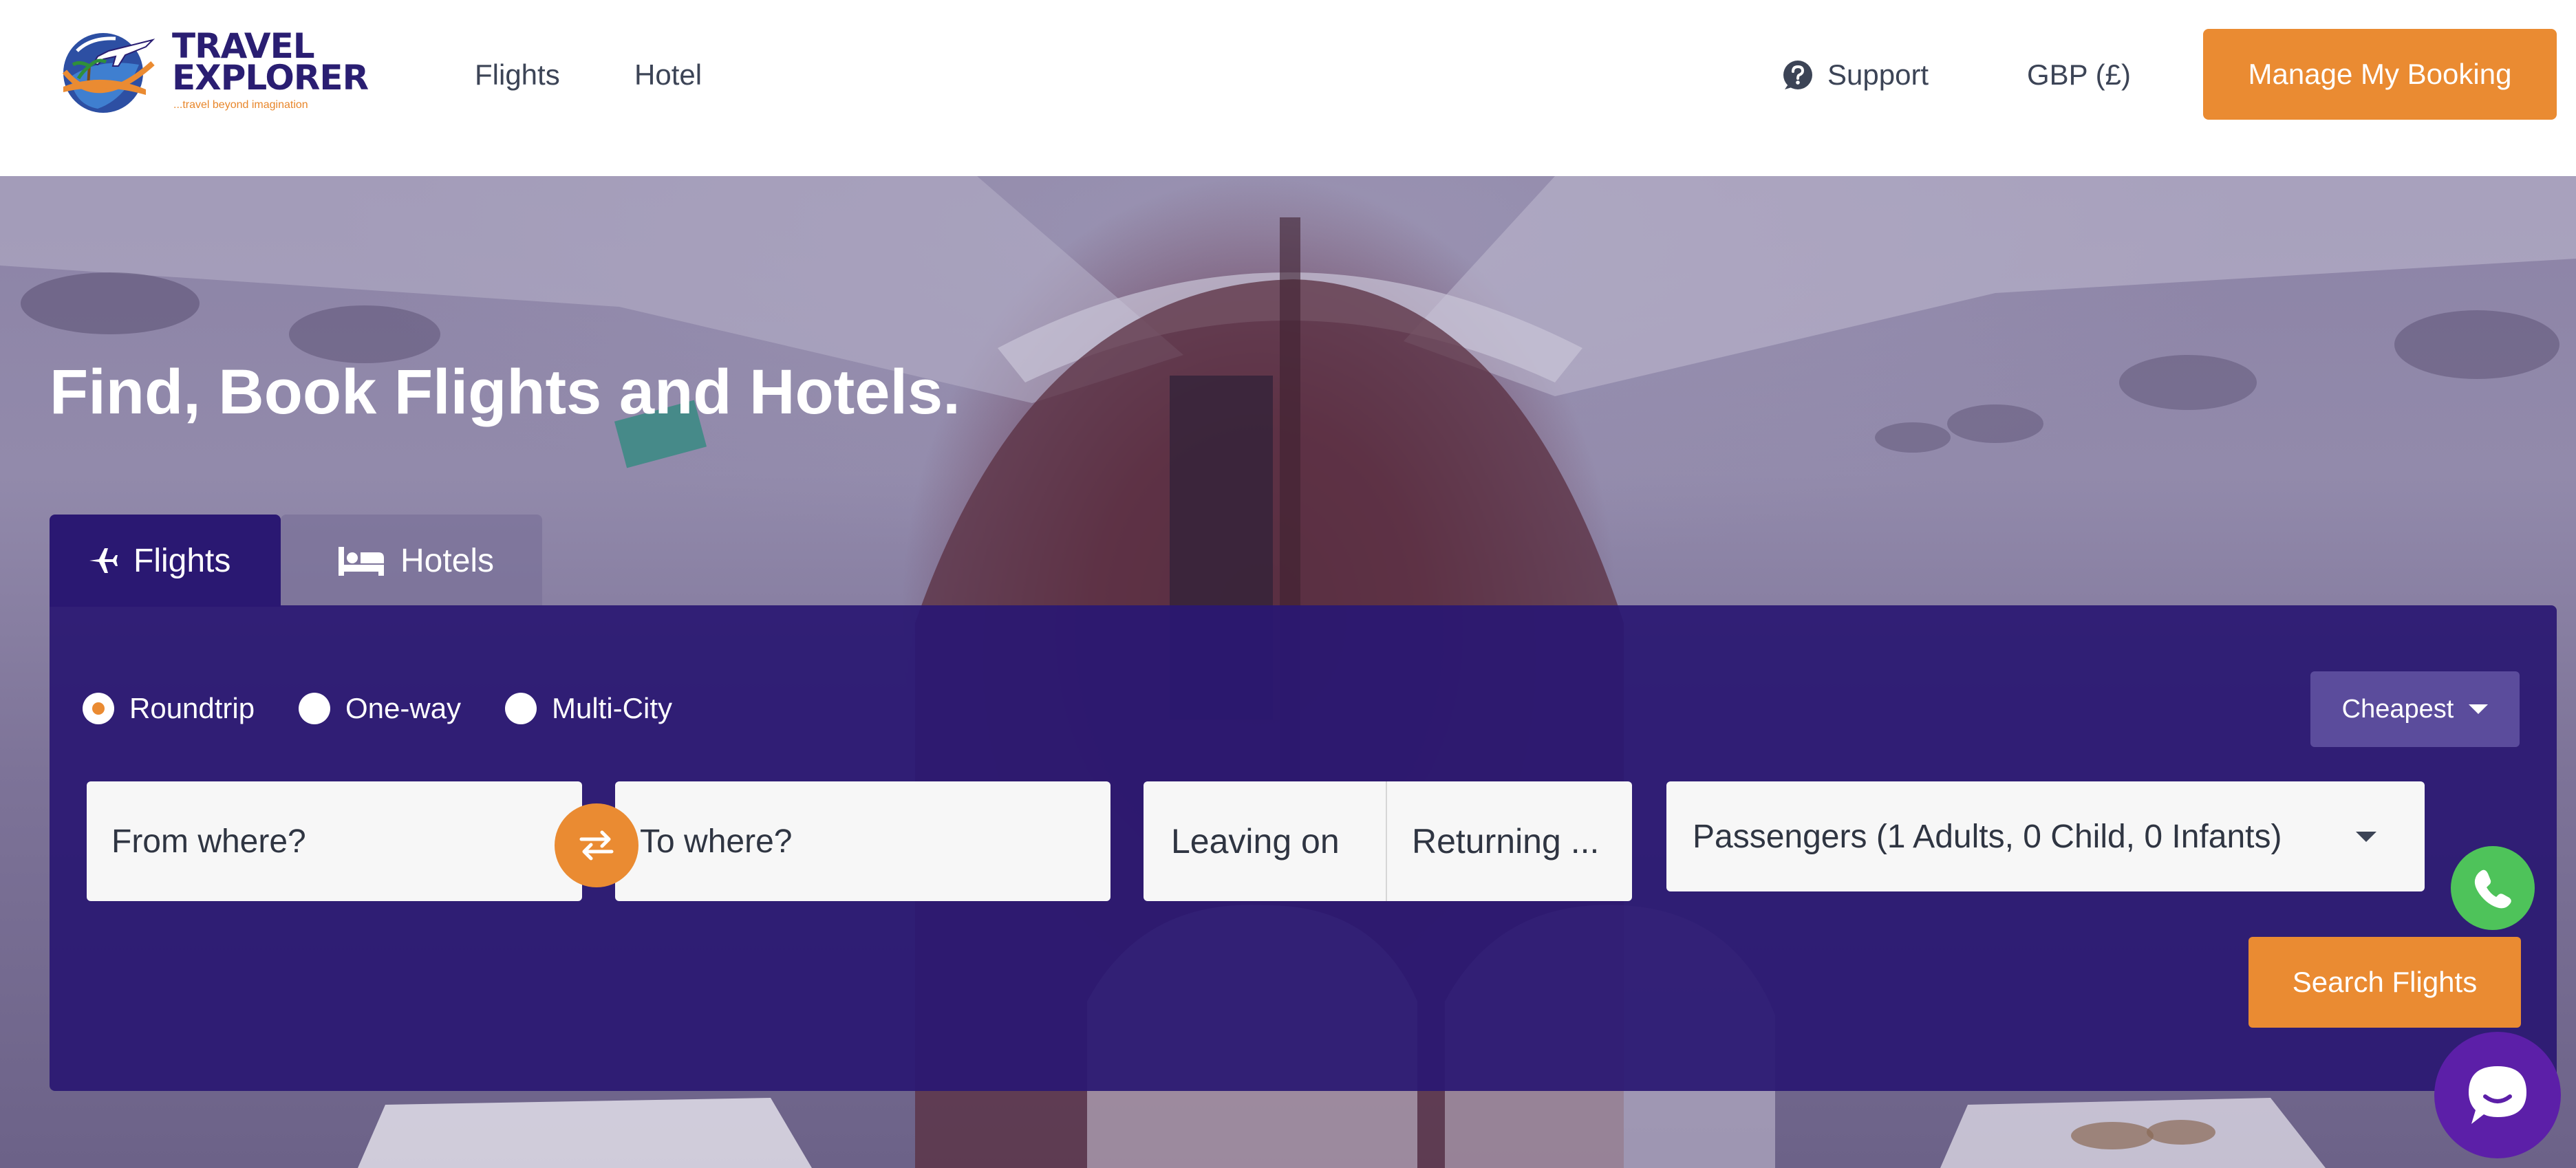 Image resolution: width=2576 pixels, height=1168 pixels. Describe the element at coordinates (192, 708) in the screenshot. I see `roundtrip-label: Roundtrip` at that location.